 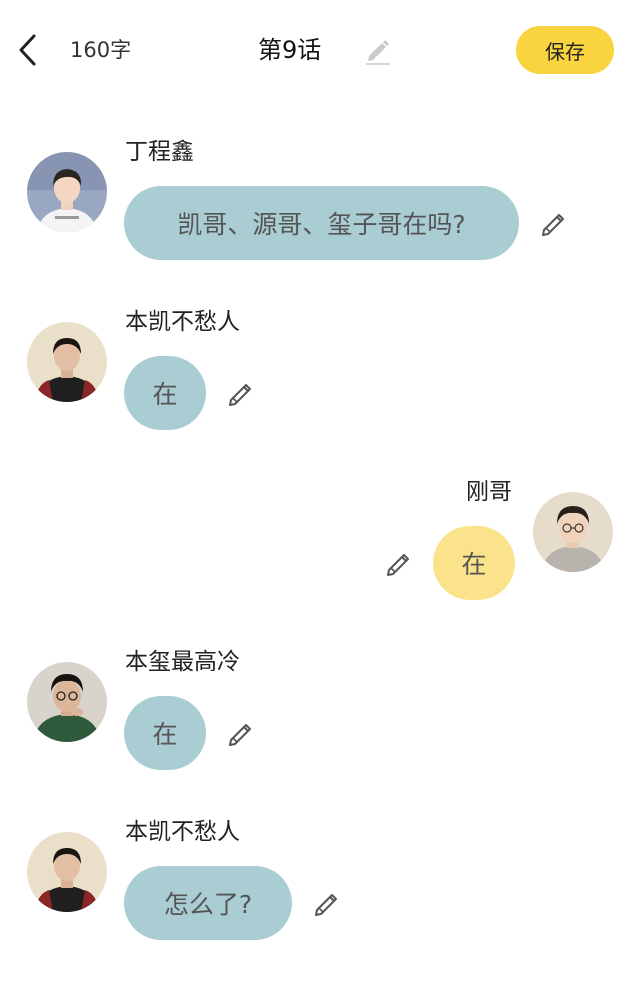 I want to click on message-bubble: 凯哥、源哥、玺子哥在吗?, so click(x=321, y=223).